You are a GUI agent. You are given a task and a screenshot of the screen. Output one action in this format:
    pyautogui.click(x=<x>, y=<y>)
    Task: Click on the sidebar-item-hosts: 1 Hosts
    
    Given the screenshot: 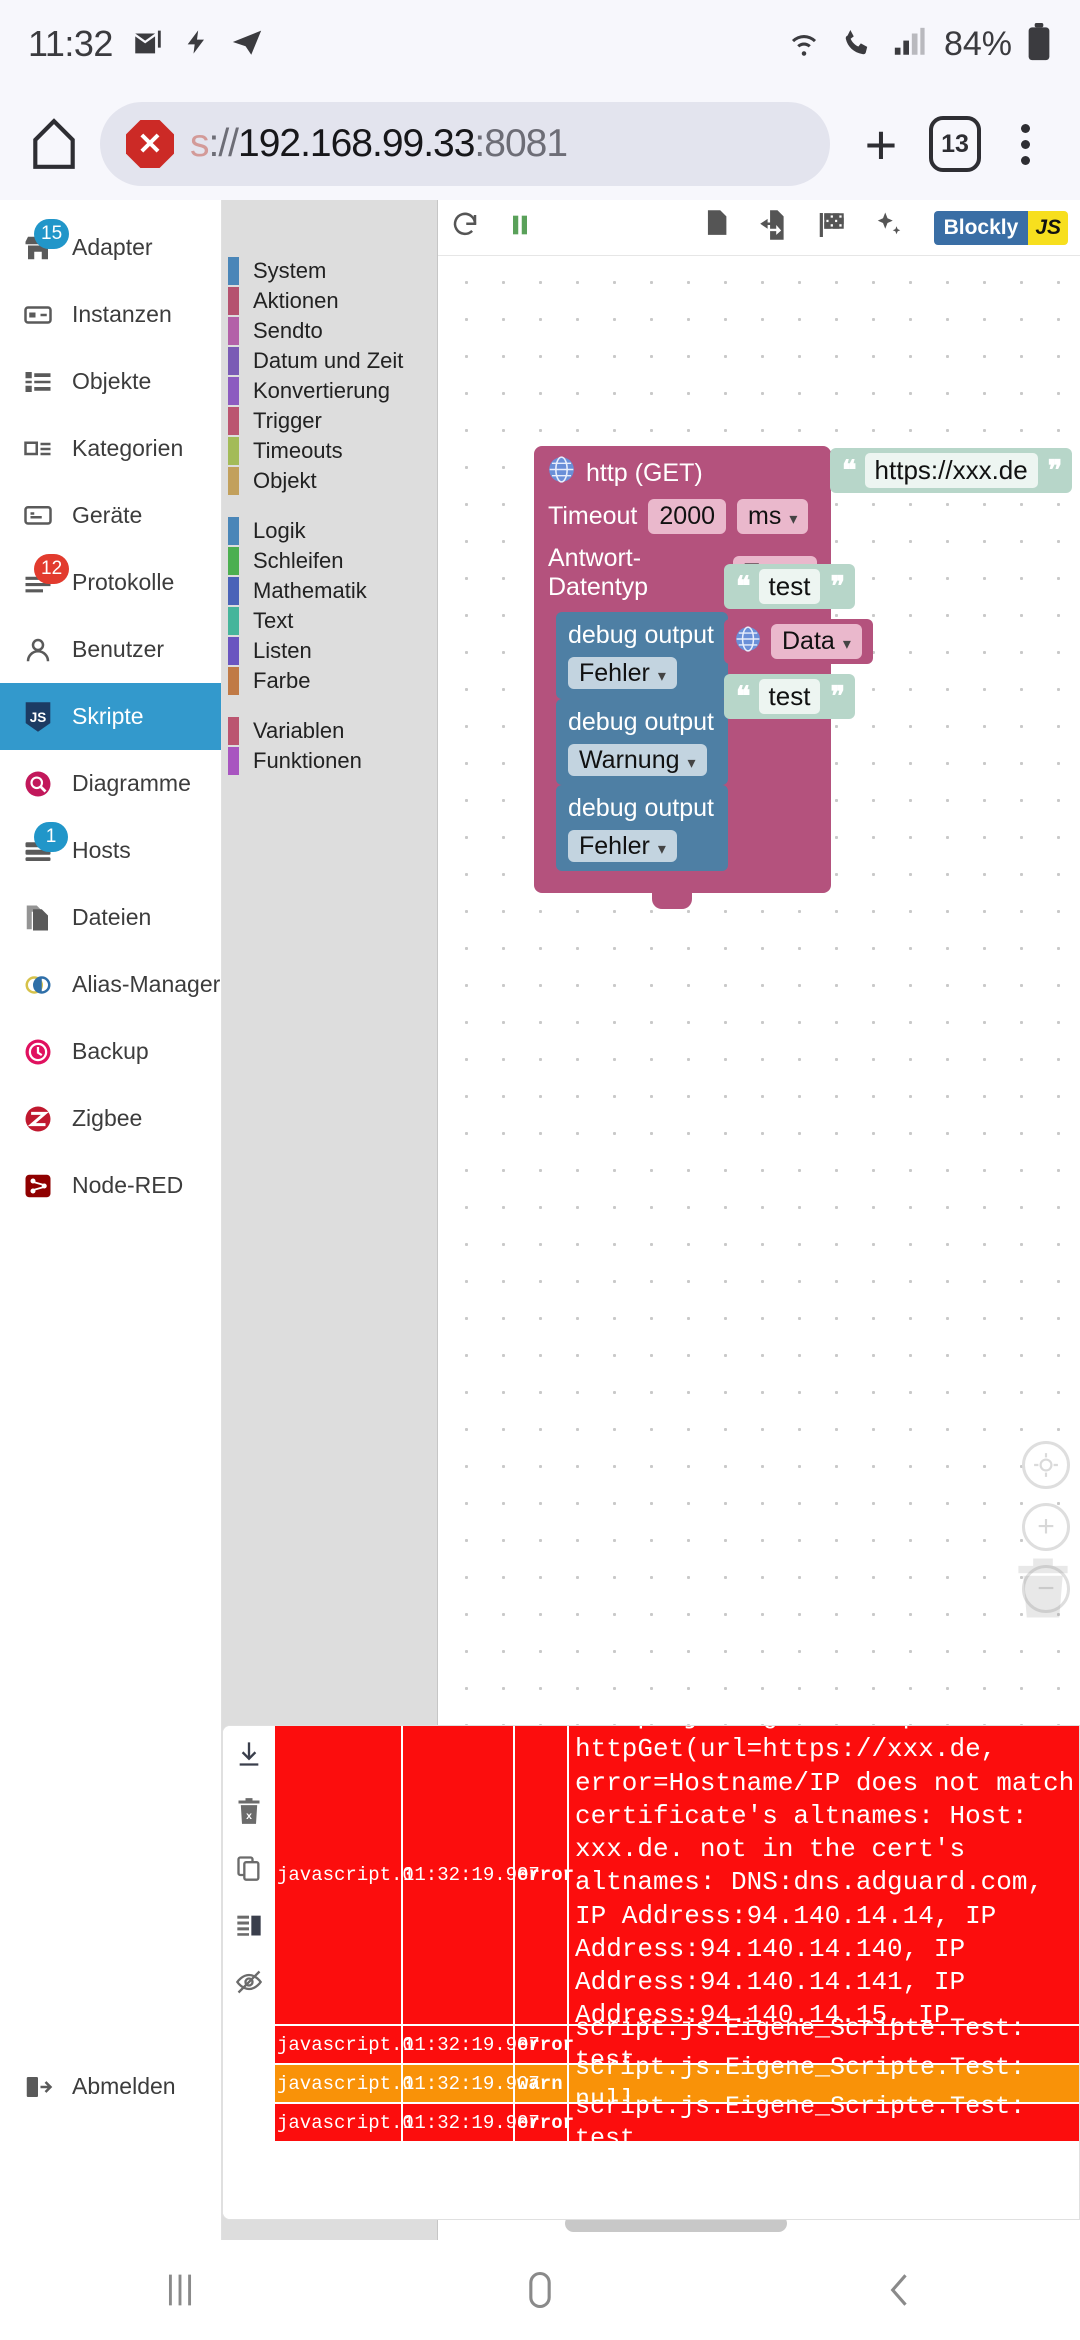 What is the action you would take?
    pyautogui.click(x=110, y=850)
    